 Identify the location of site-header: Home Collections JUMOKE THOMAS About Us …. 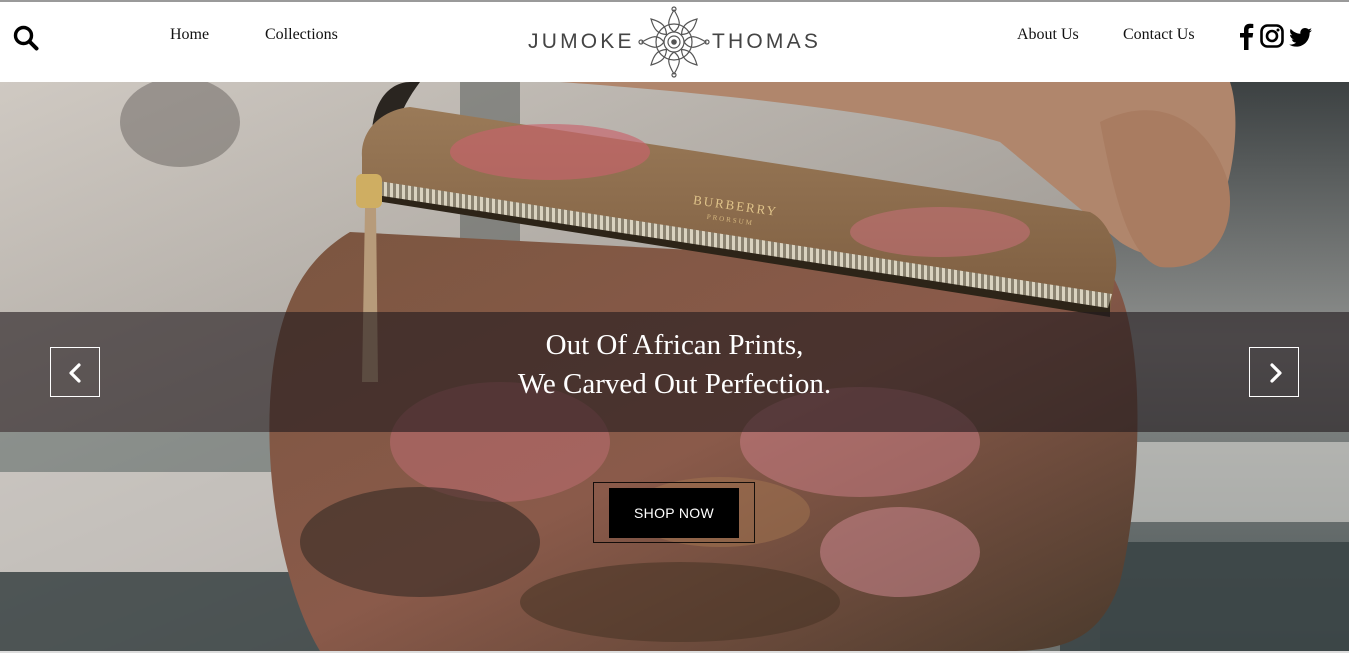
(674, 42).